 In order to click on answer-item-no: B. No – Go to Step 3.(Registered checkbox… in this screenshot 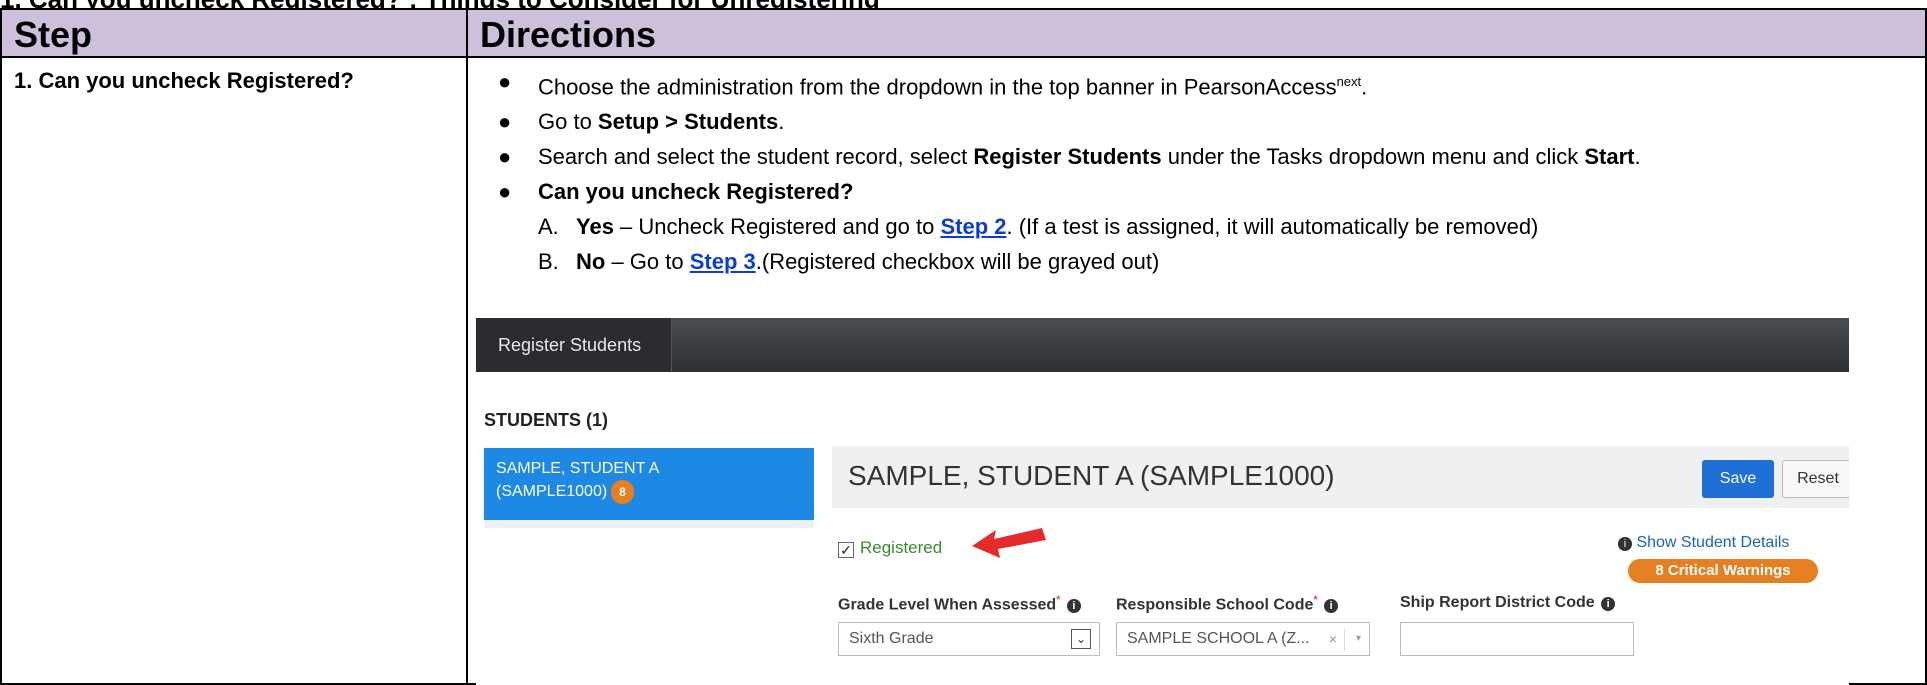, I will do `click(1231, 261)`.